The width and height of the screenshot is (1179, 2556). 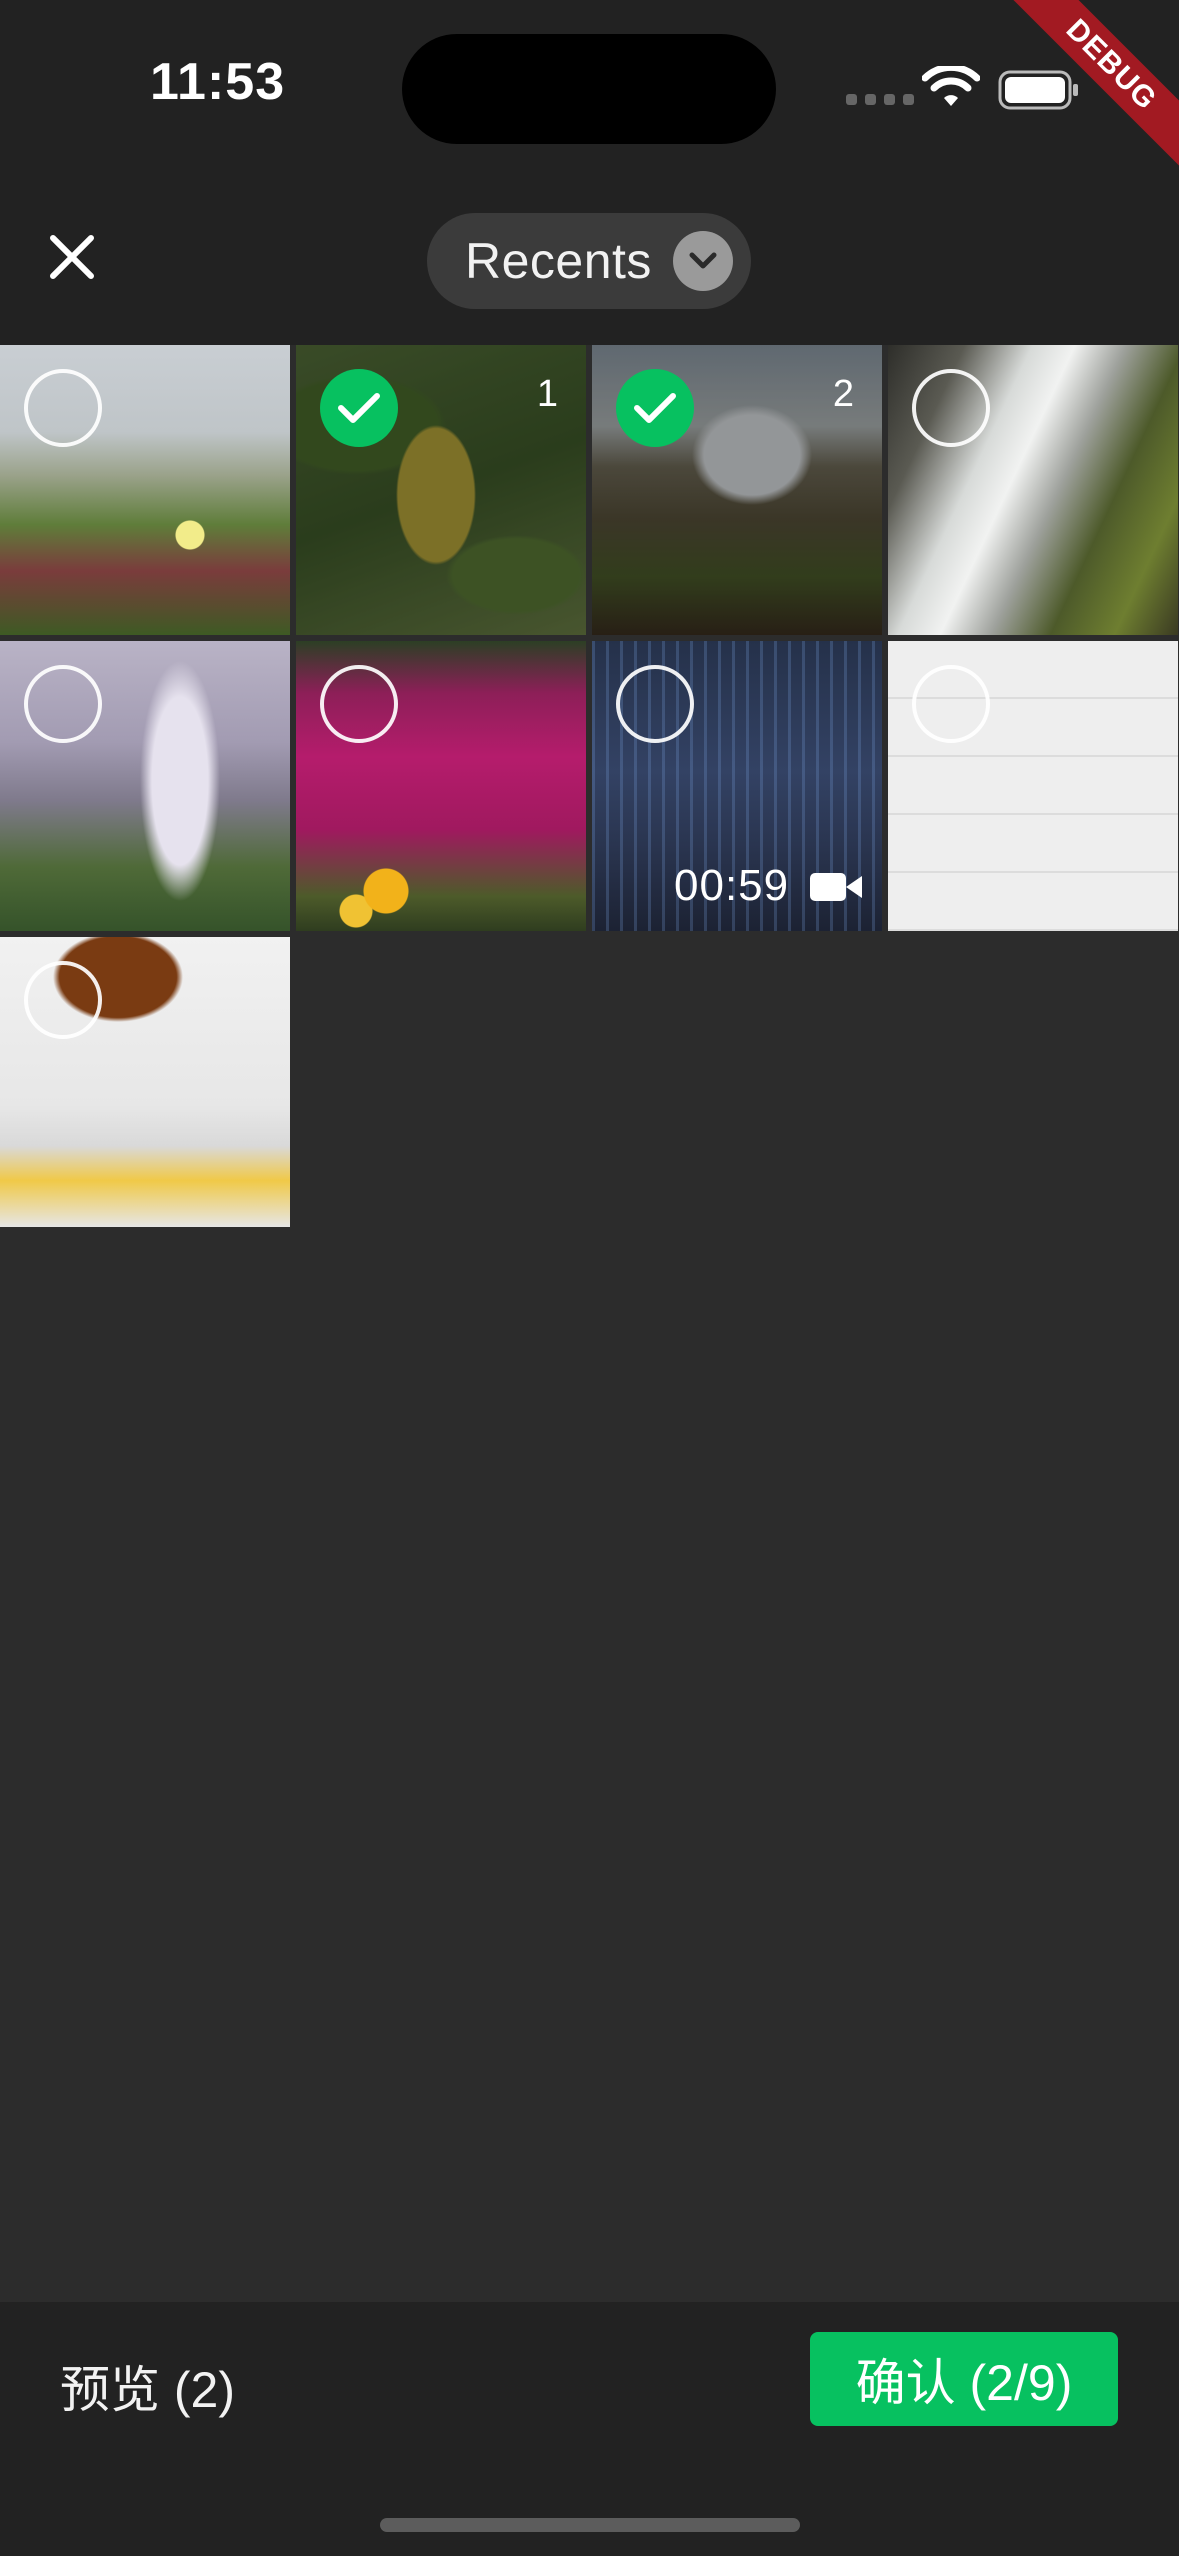 What do you see at coordinates (836, 887) in the screenshot?
I see `video-camera-icon` at bounding box center [836, 887].